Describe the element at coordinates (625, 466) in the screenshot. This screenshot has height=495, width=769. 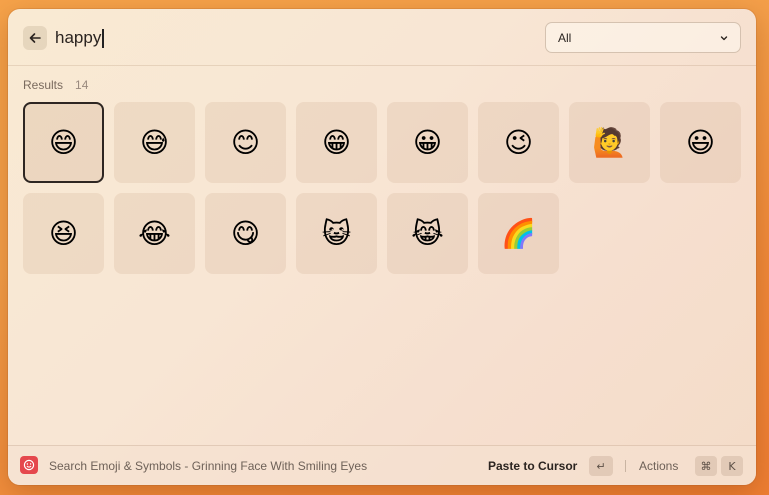
I see `footer-divider` at that location.